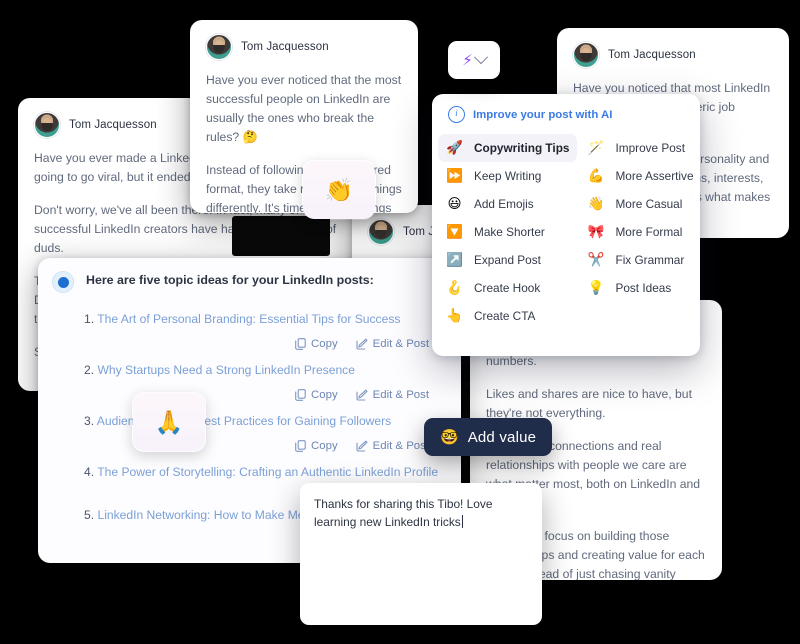  What do you see at coordinates (596, 148) in the screenshot?
I see `magic-wand-icon: 🪄` at bounding box center [596, 148].